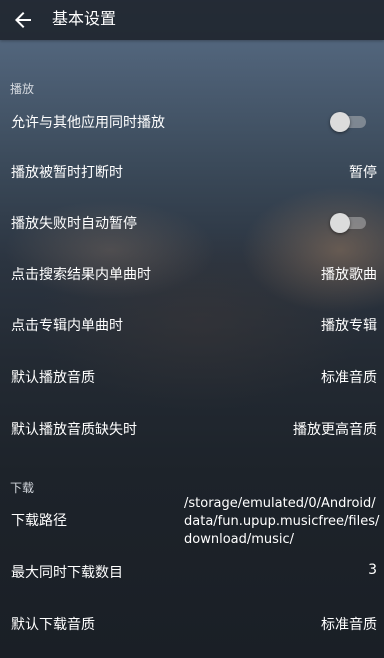 The image size is (384, 658). What do you see at coordinates (67, 173) in the screenshot?
I see `setting-label: 播放被暂时打断时` at bounding box center [67, 173].